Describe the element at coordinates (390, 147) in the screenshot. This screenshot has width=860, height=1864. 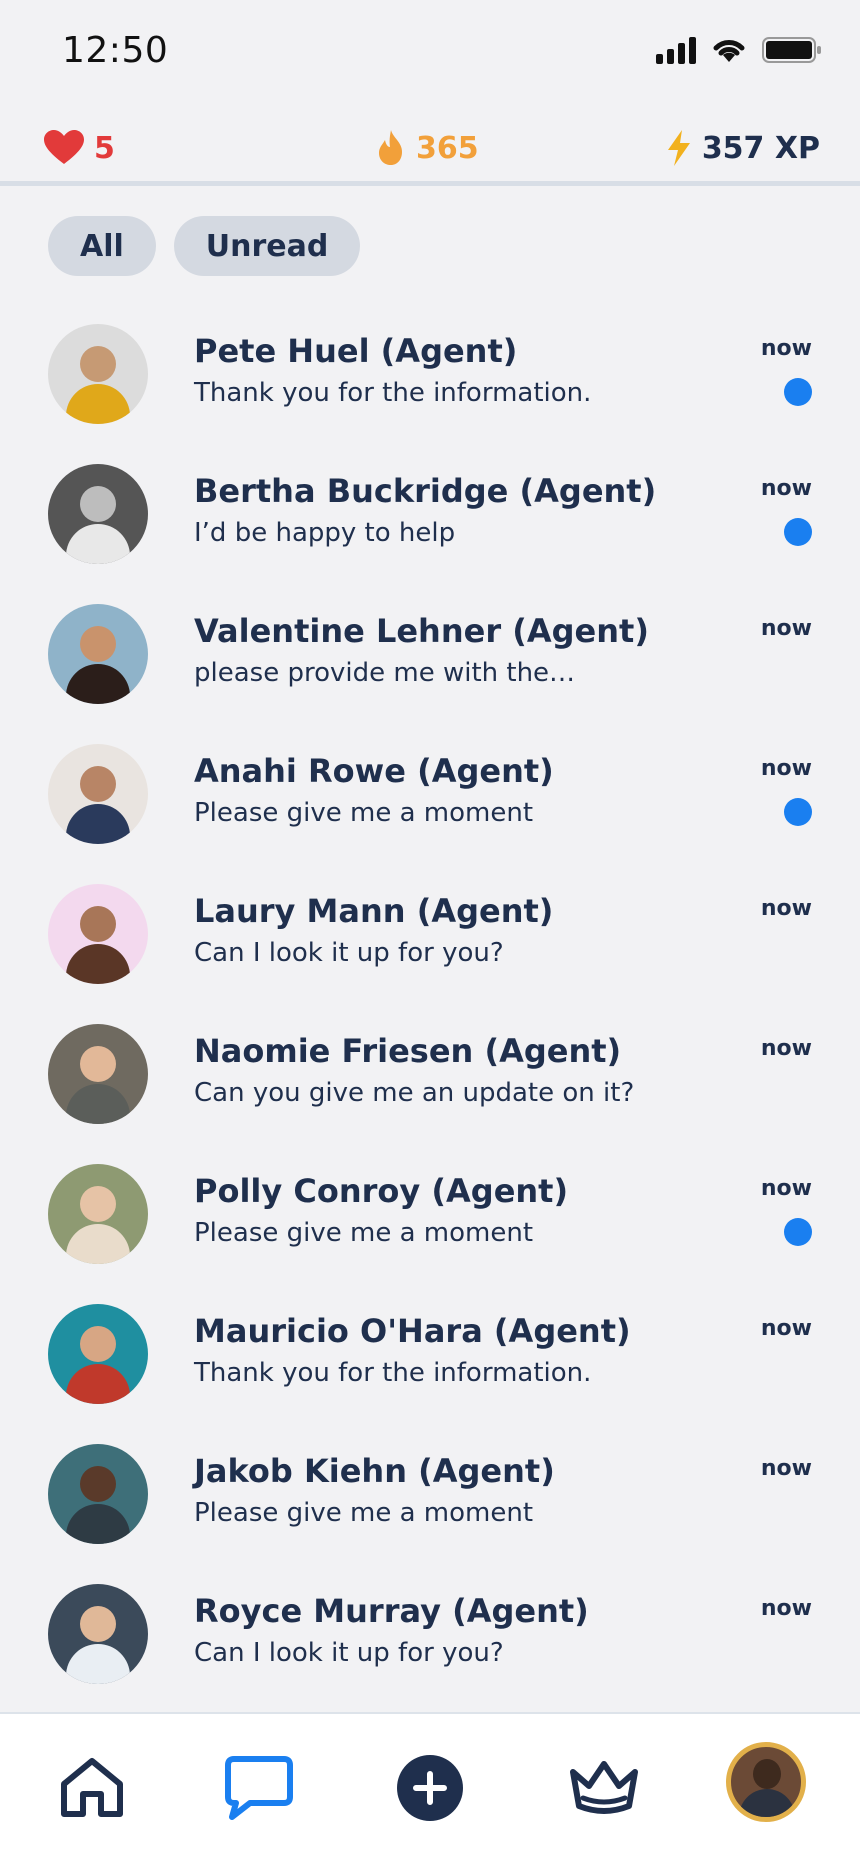
I see `flame-icon` at that location.